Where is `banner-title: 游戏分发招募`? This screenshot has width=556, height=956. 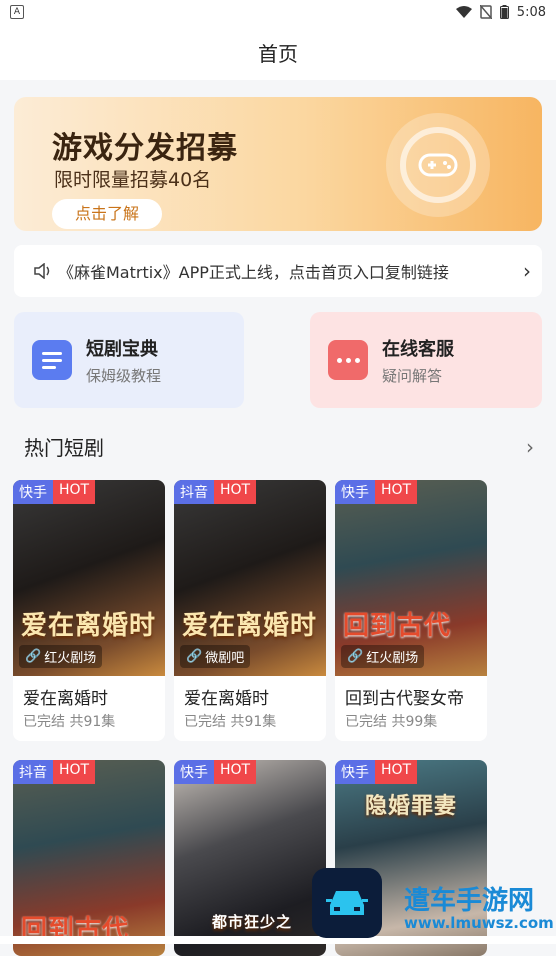 banner-title: 游戏分发招募 is located at coordinates (145, 148).